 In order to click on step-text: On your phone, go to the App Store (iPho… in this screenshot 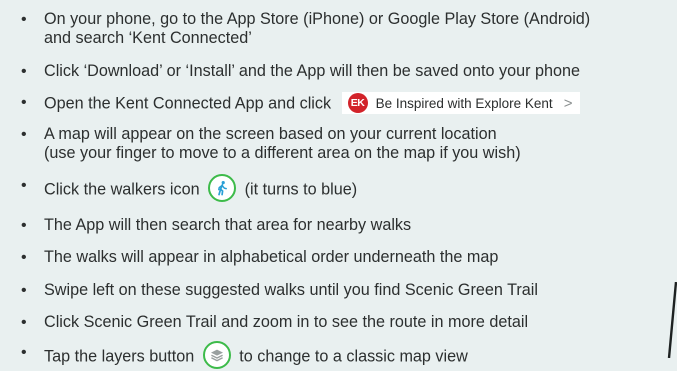, I will do `click(317, 19)`.